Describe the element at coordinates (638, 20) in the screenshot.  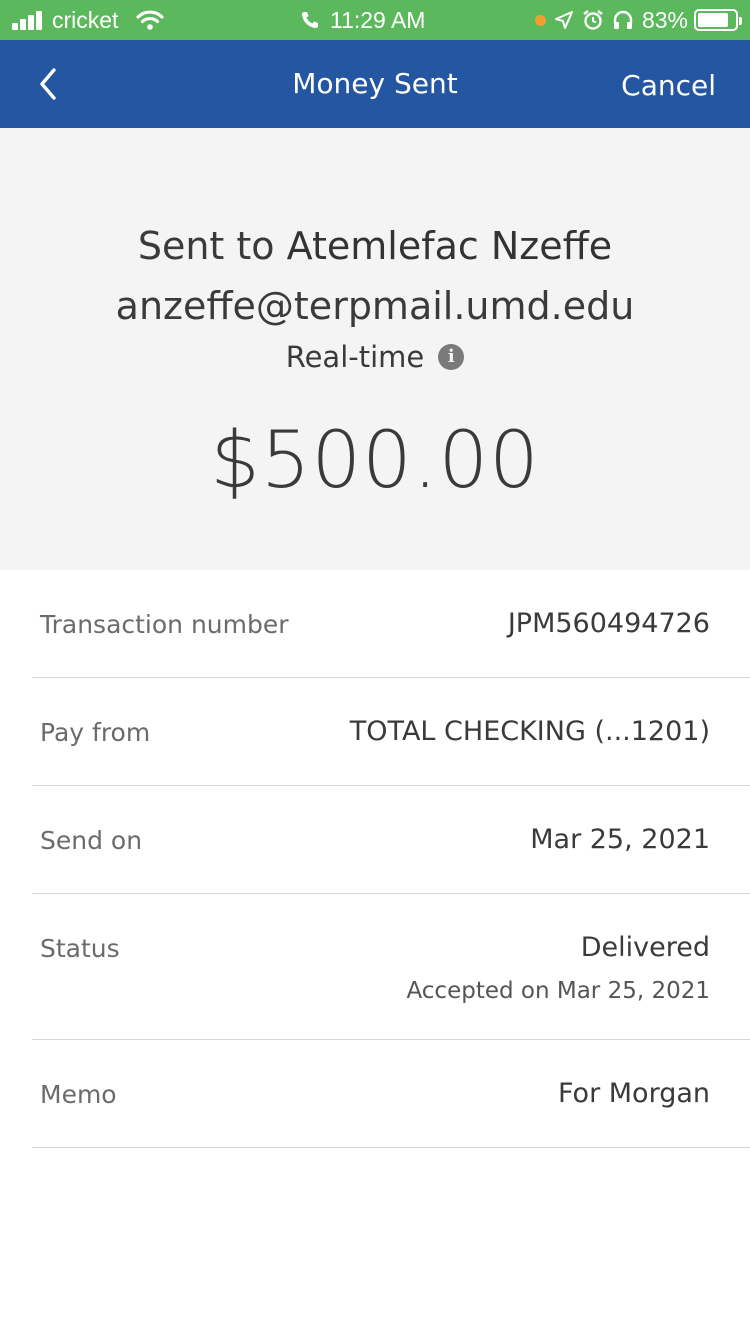
I see `status-bar-right: 83%` at that location.